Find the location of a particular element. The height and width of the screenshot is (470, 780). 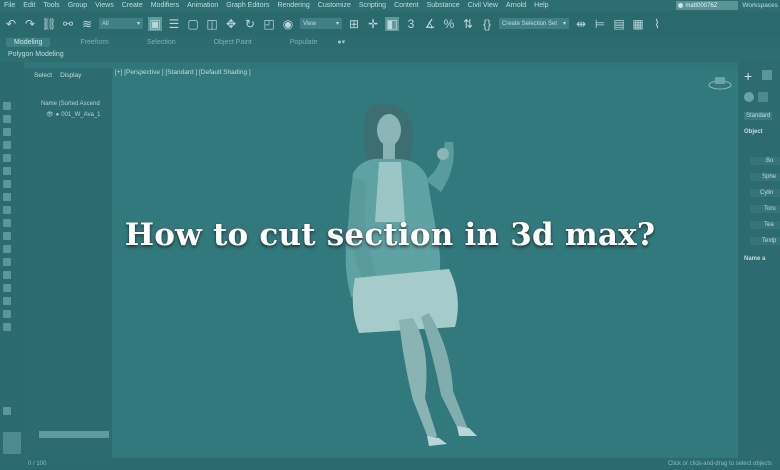

object-icon: ● is located at coordinates (57, 114).